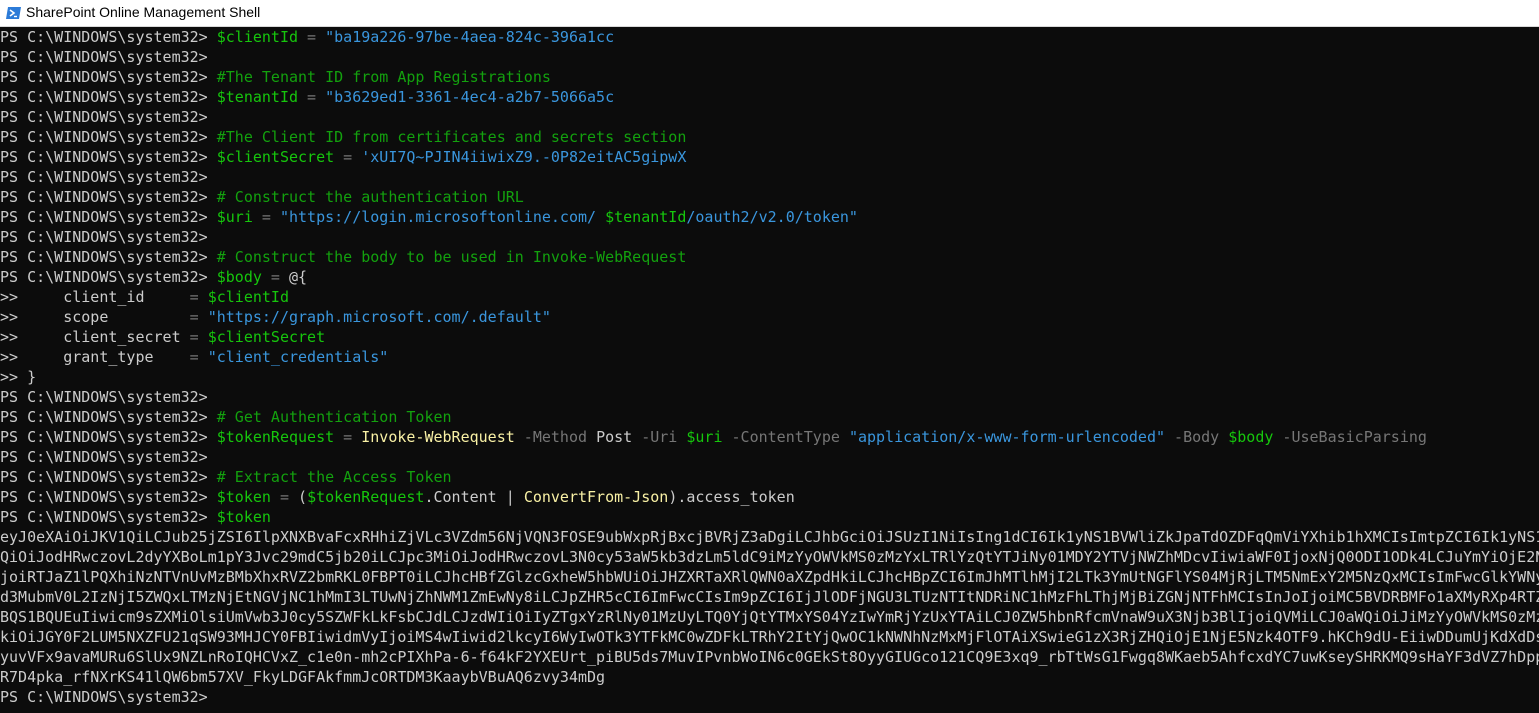 Image resolution: width=1539 pixels, height=713 pixels. I want to click on window-titlebar: SharePoint Online Management Shell, so click(769, 13).